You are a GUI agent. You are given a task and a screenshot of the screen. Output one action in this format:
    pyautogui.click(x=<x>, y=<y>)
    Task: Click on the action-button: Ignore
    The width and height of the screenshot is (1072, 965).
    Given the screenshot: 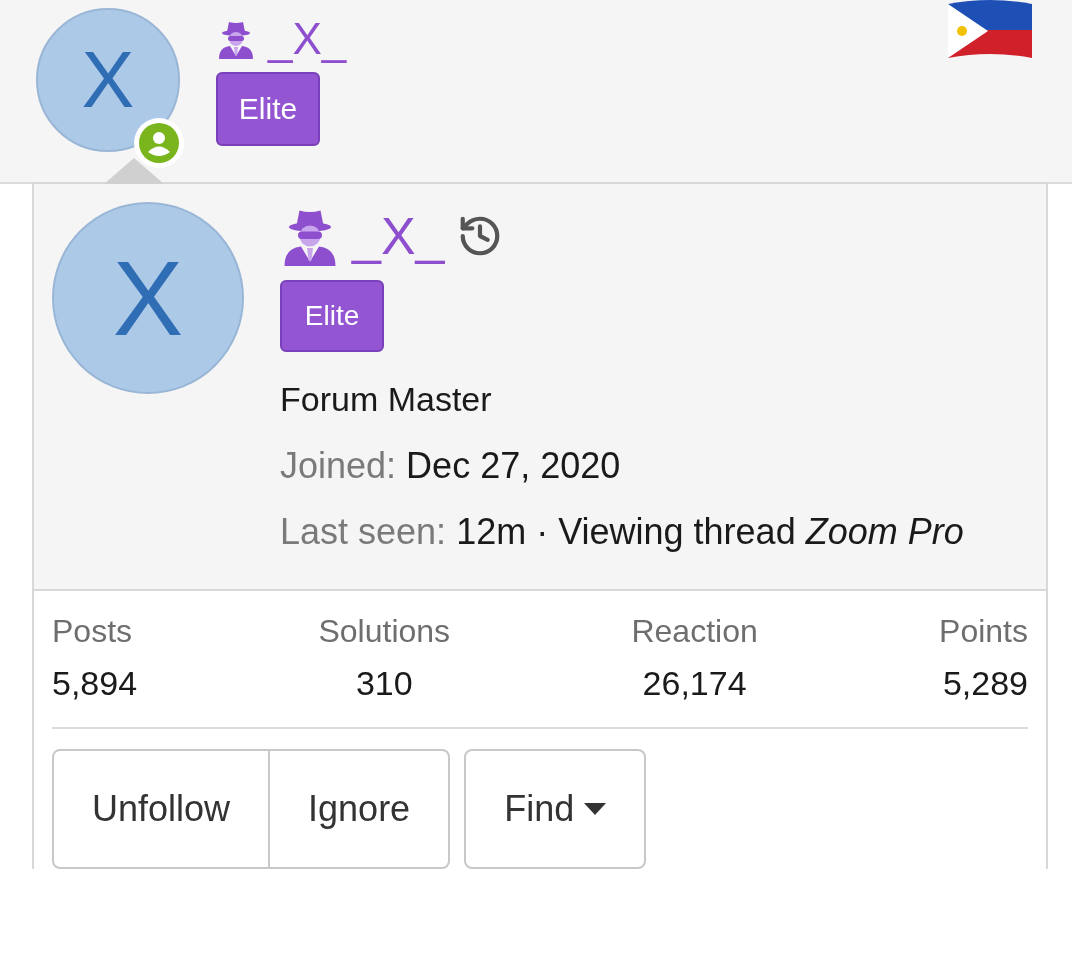 What is the action you would take?
    pyautogui.click(x=360, y=809)
    